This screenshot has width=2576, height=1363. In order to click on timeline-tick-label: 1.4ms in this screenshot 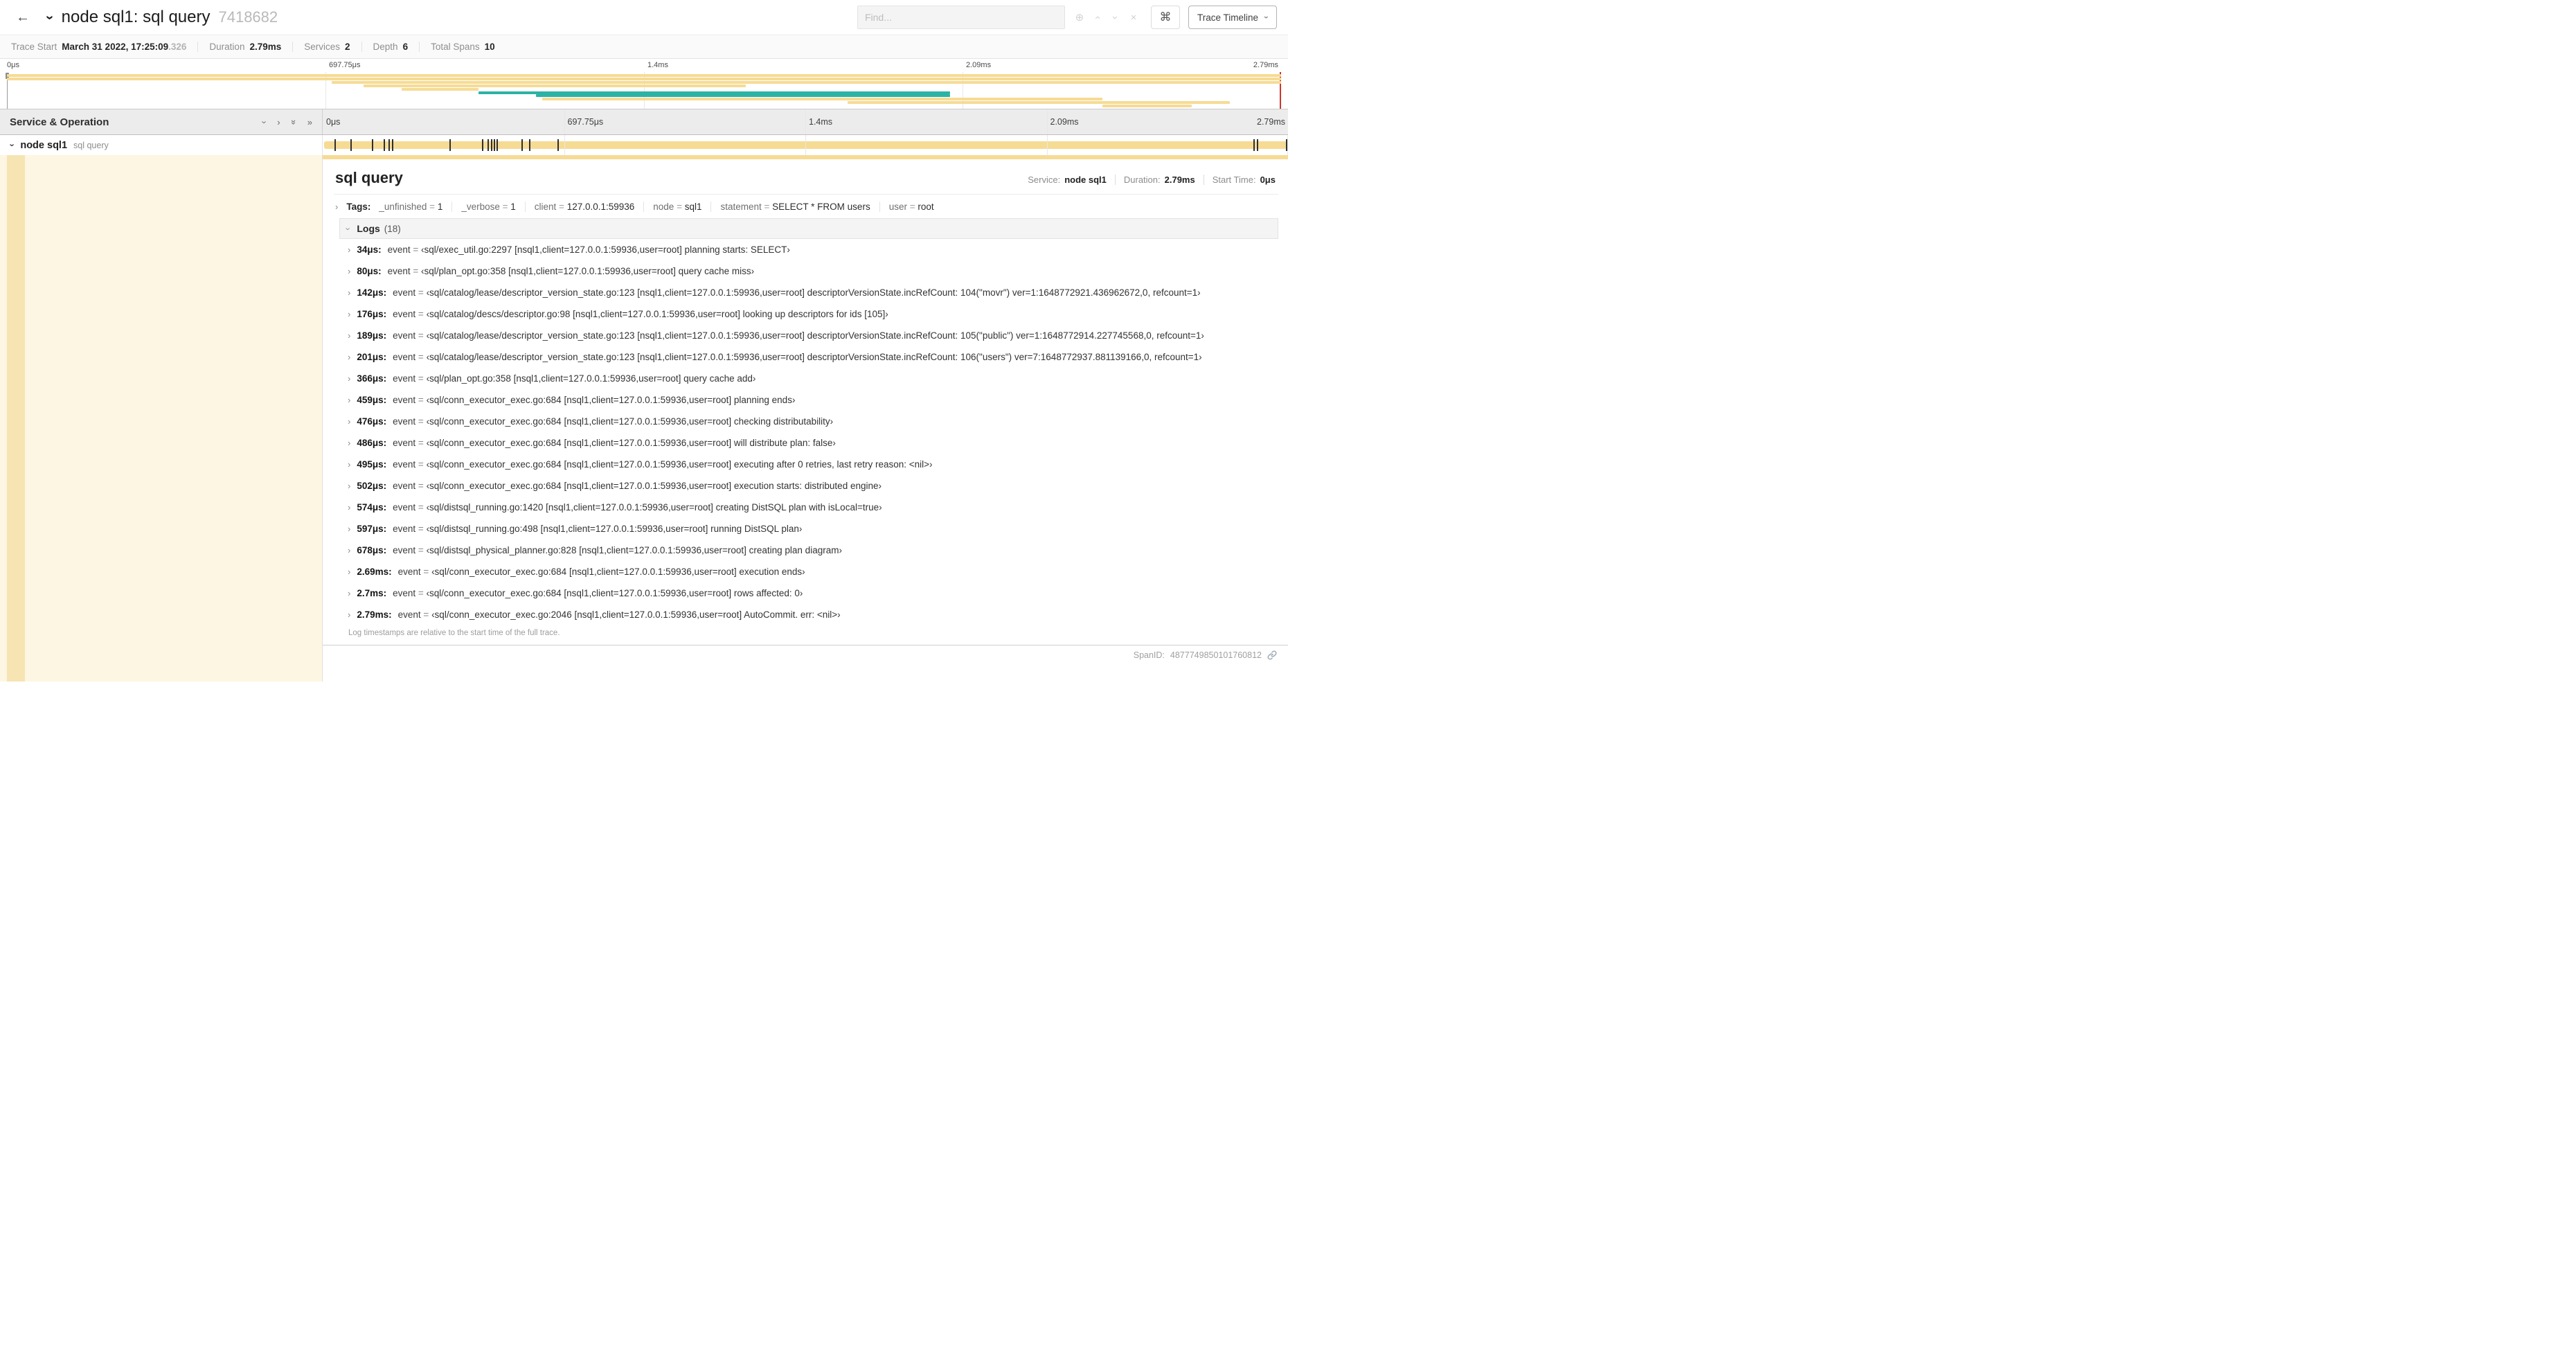, I will do `click(821, 122)`.